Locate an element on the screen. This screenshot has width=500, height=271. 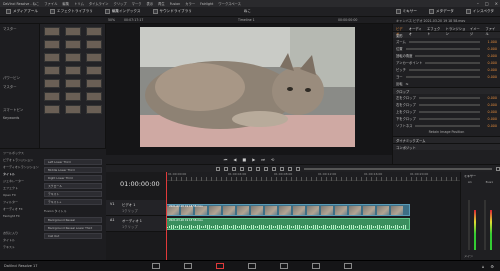
yaw-value: 0.000 is located at coordinates (490, 77).